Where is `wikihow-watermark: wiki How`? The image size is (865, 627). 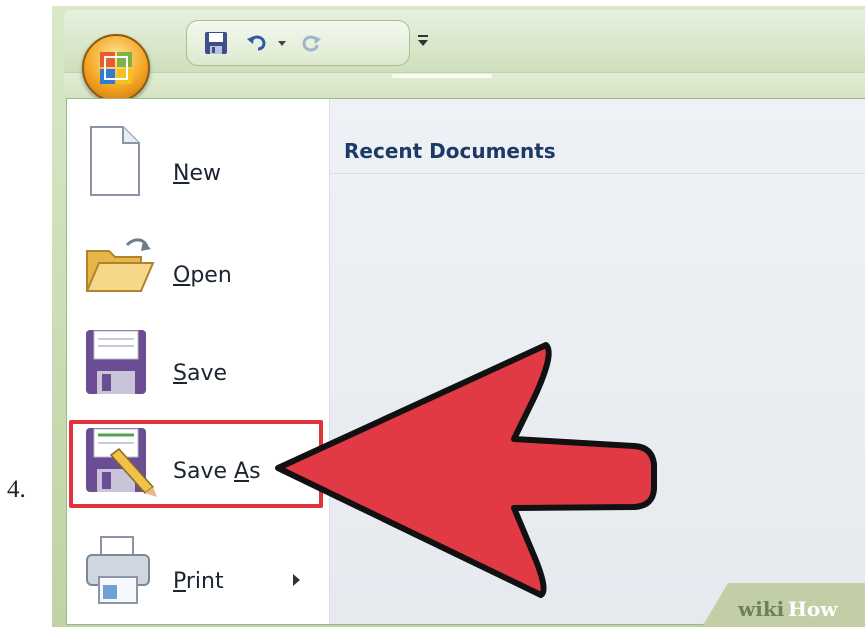 wikihow-watermark: wiki How is located at coordinates (783, 605).